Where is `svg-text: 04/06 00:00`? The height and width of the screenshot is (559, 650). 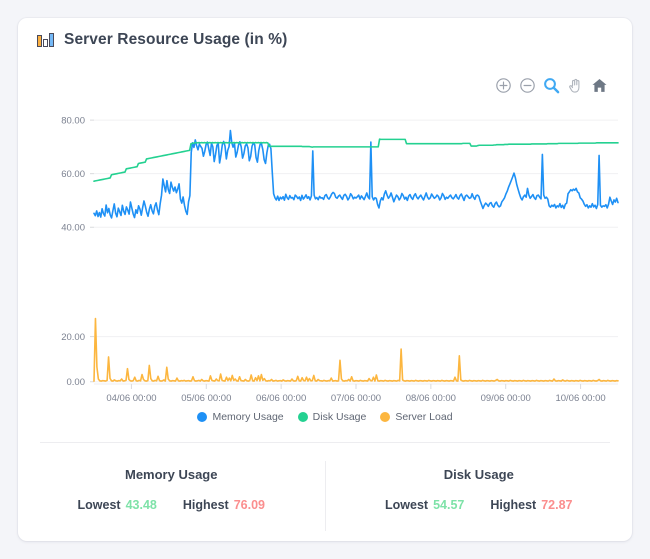 svg-text: 04/06 00:00 is located at coordinates (131, 398).